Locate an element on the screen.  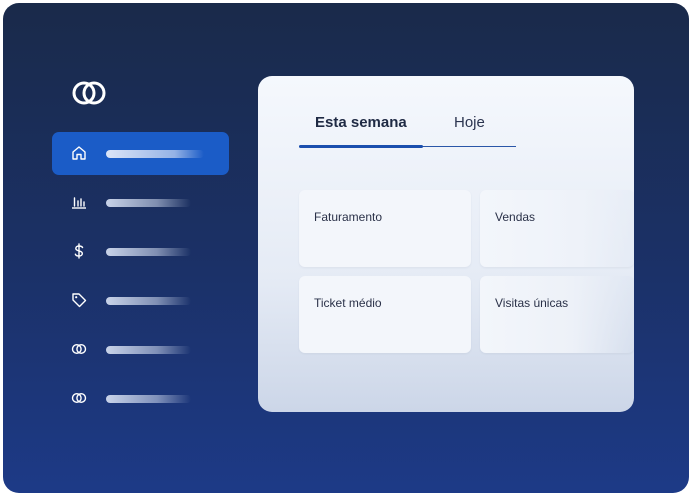
sidebar-item-finance is located at coordinates (140, 251).